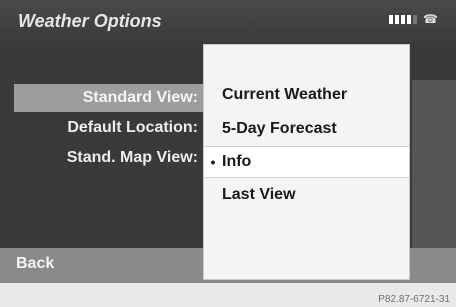 The image size is (456, 307). I want to click on header-bar: Weather Options ☎, so click(228, 22).